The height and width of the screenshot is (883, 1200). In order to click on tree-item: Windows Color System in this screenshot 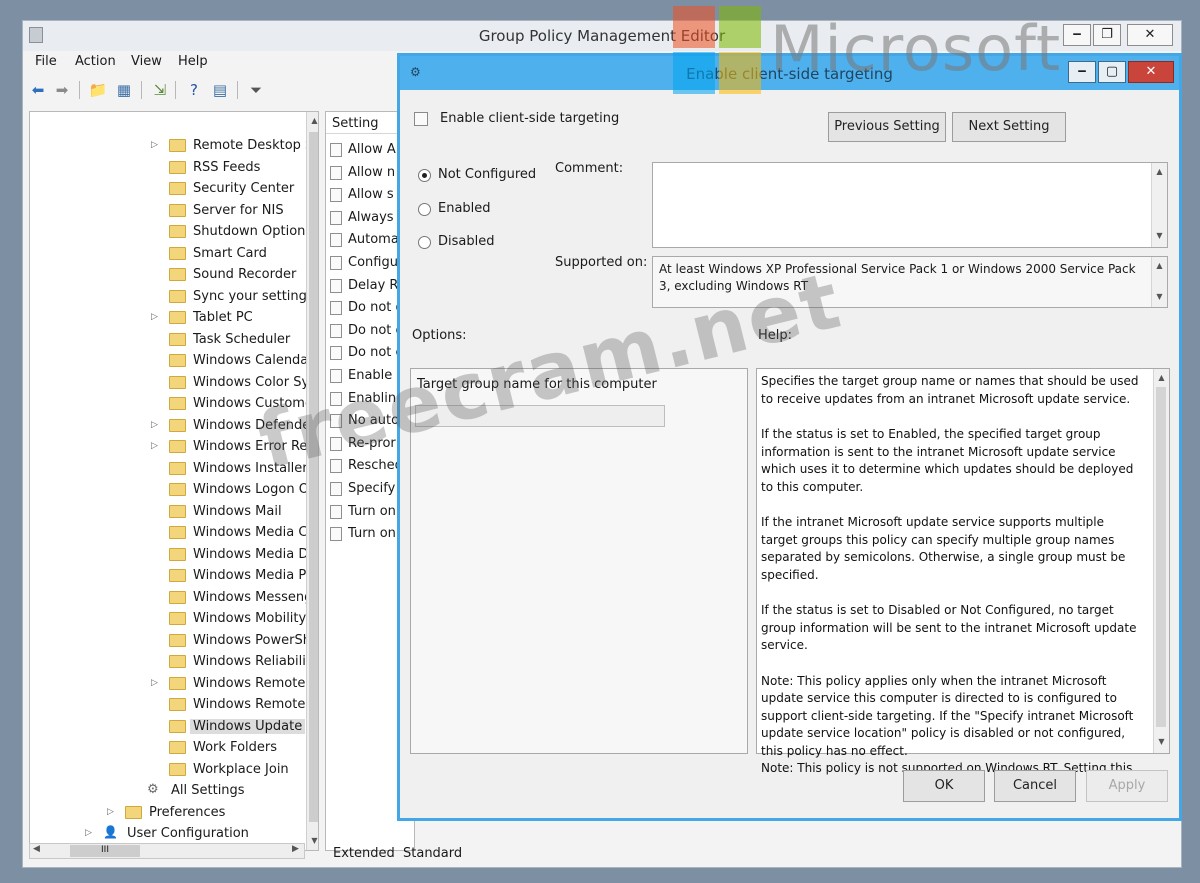, I will do `click(174, 383)`.